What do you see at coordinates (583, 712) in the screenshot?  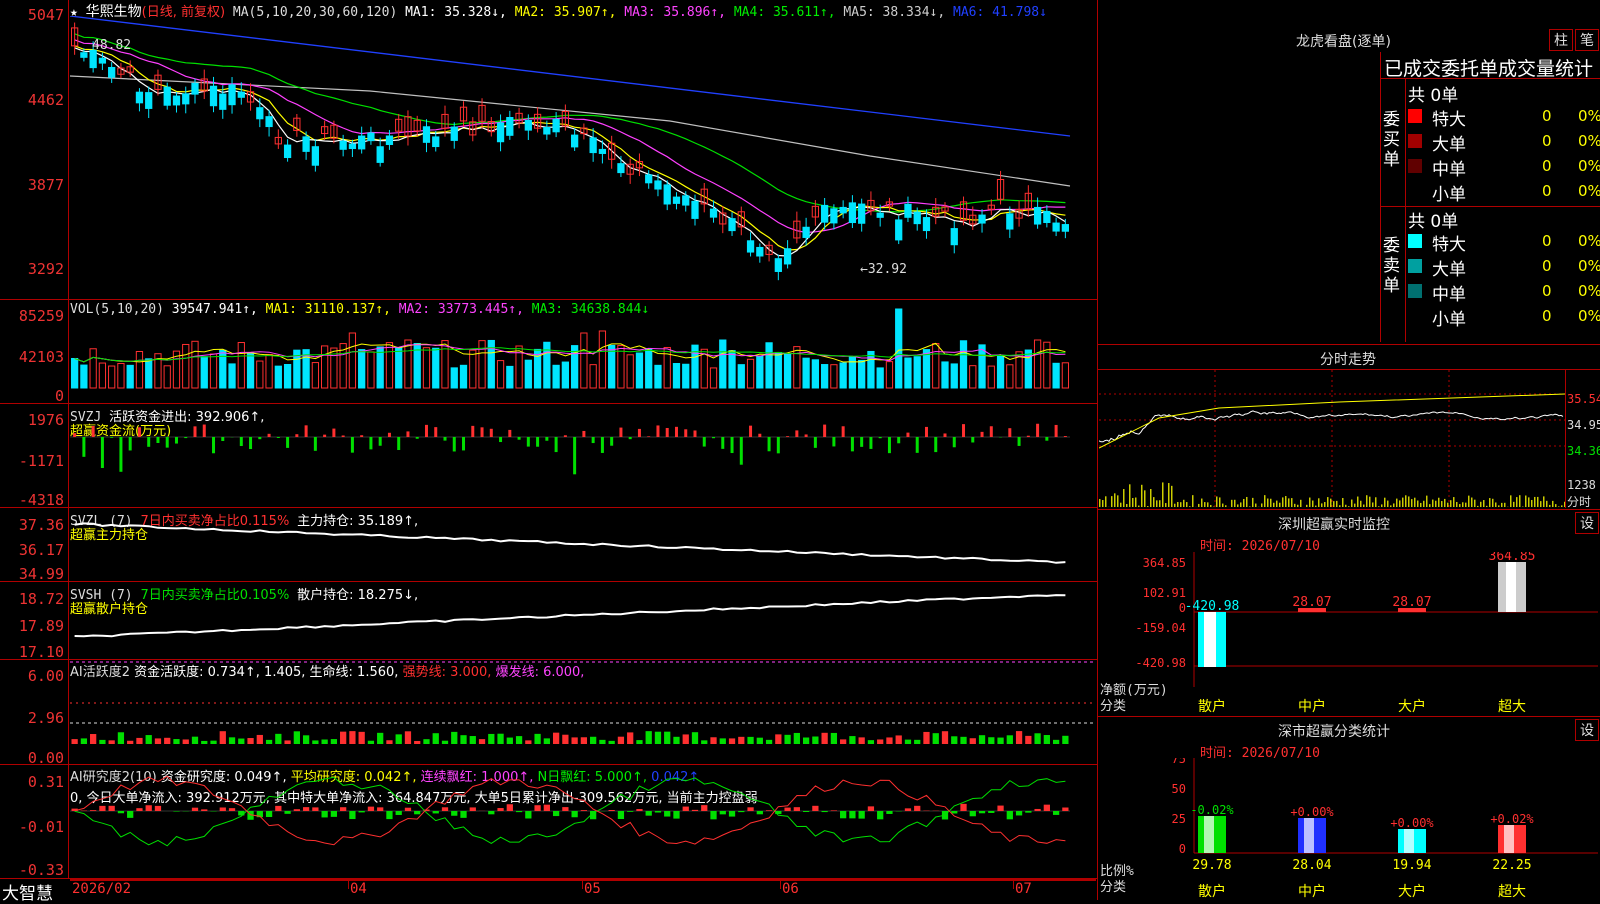 I see `ai-active-chart` at bounding box center [583, 712].